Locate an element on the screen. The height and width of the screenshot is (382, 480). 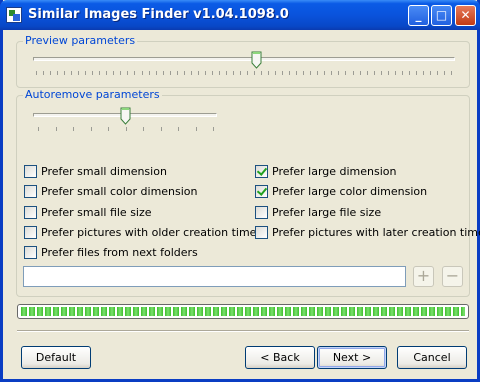
preview-parameters-group is located at coordinates (243, 64).